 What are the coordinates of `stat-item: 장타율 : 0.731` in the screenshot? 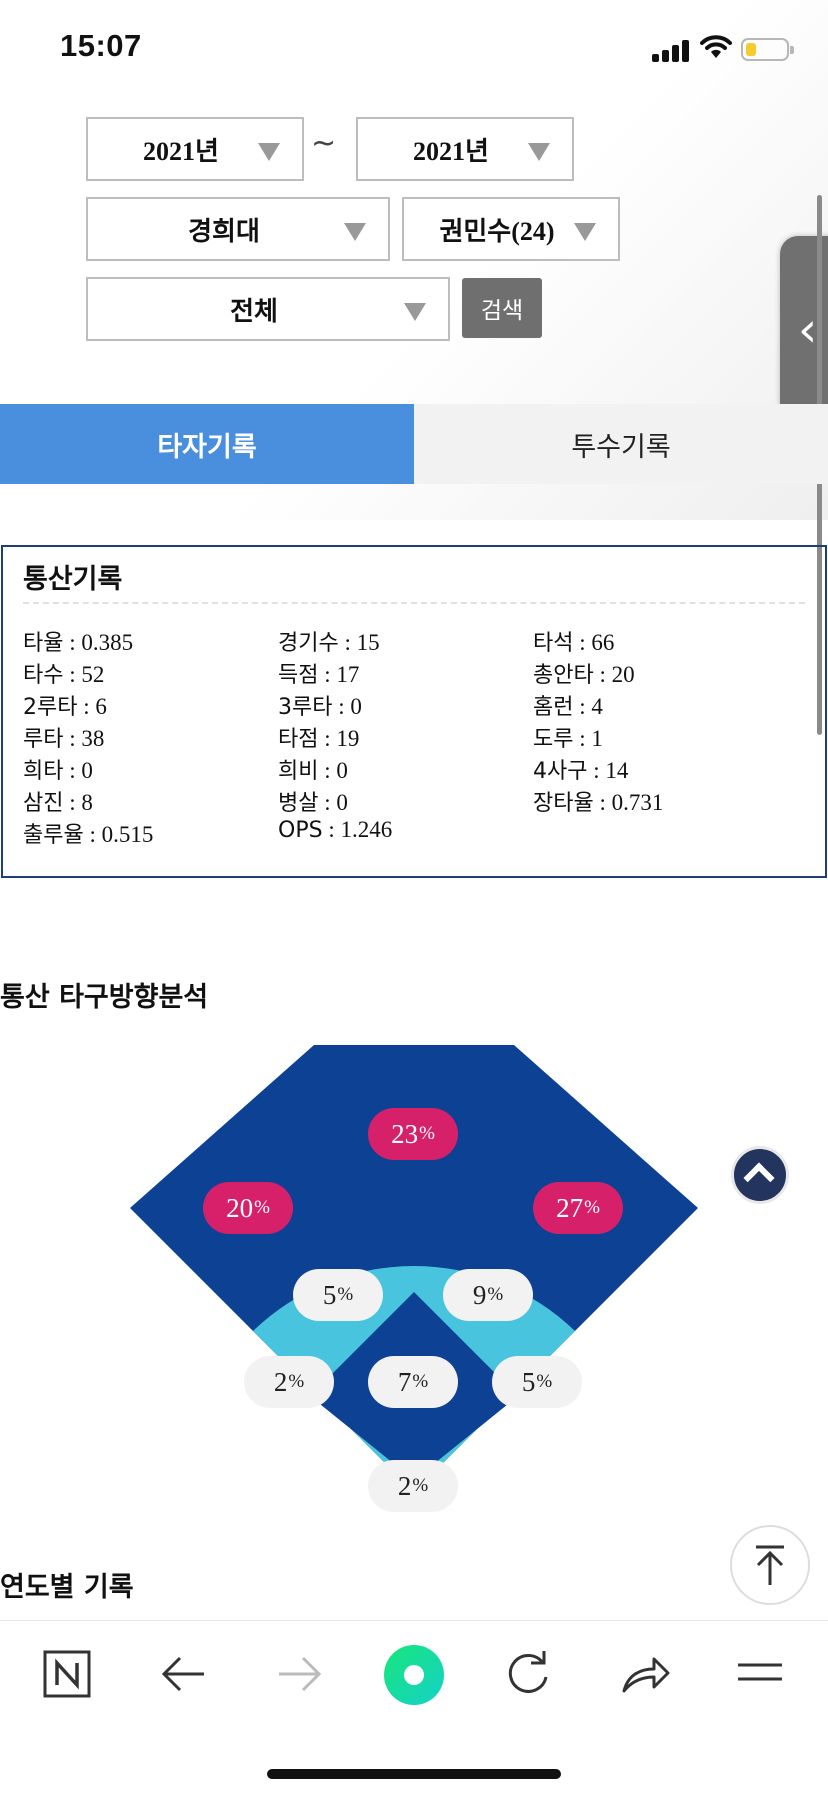 It's located at (598, 801).